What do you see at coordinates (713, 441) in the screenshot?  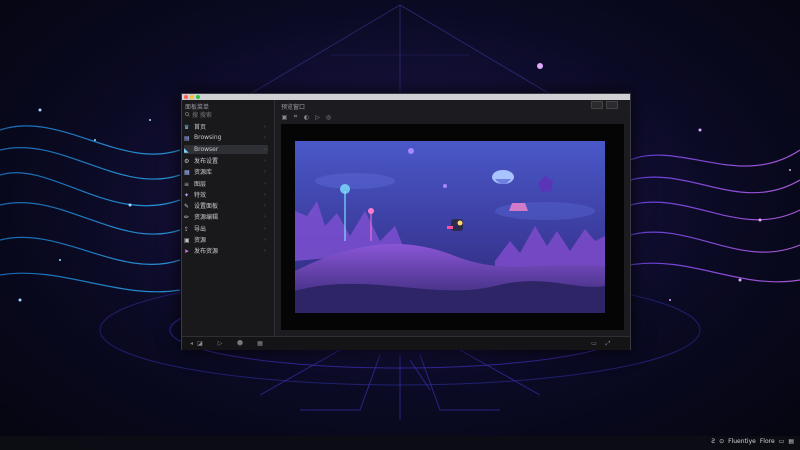 I see `tray-item: Ƨ` at bounding box center [713, 441].